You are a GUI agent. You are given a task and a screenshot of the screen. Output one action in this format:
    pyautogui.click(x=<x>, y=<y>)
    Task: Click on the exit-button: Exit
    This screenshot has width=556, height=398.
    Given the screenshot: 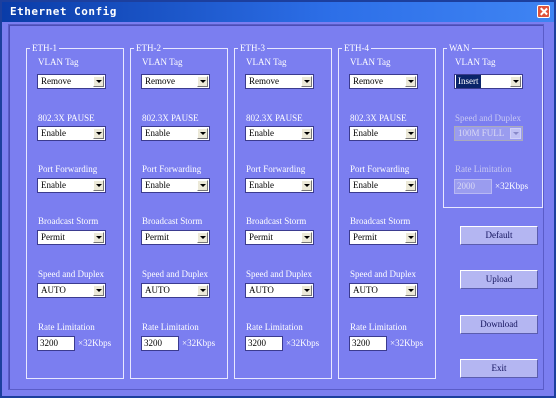 What is the action you would take?
    pyautogui.click(x=499, y=368)
    